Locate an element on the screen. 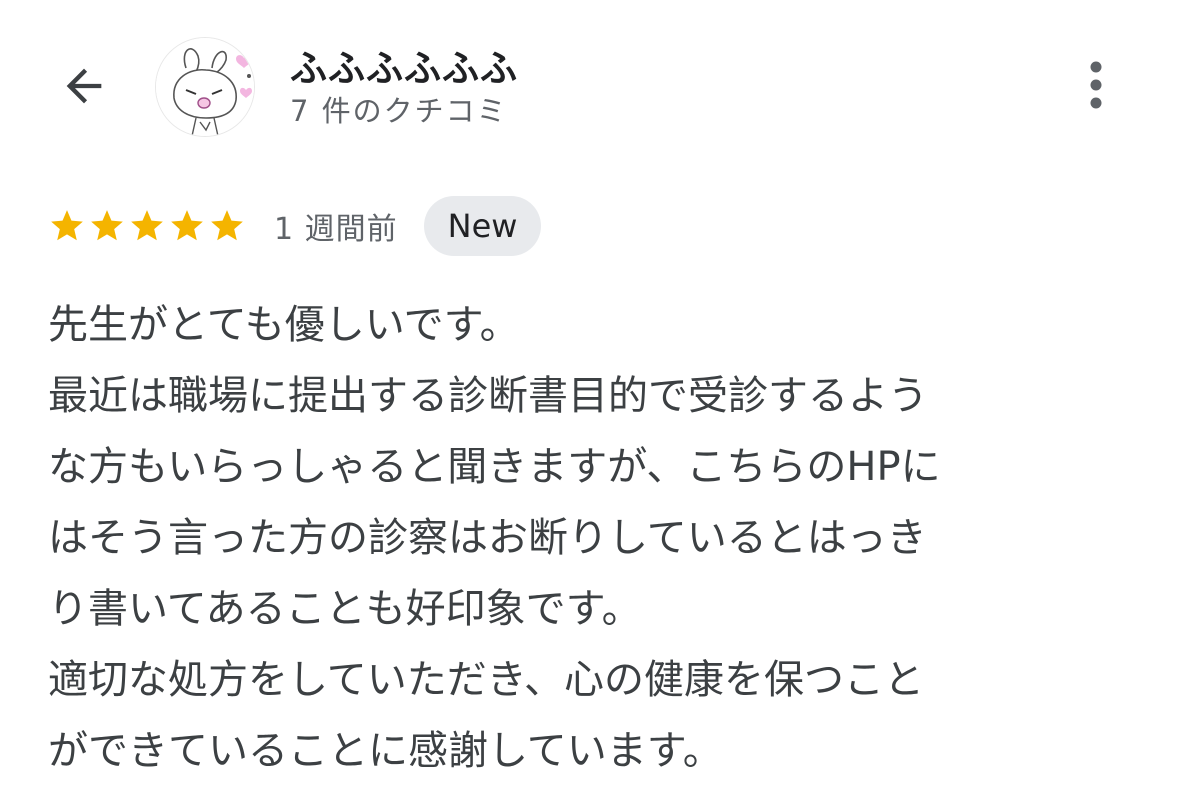 The width and height of the screenshot is (1179, 791). arrow-back-icon is located at coordinates (84, 86).